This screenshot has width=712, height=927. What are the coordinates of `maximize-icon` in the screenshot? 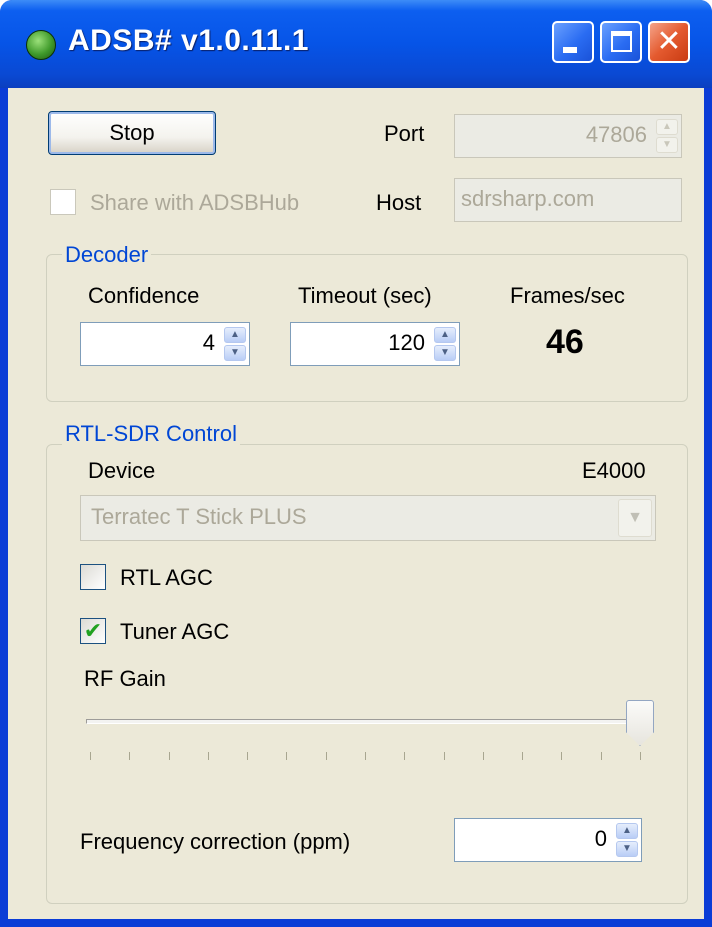 It's located at (621, 41).